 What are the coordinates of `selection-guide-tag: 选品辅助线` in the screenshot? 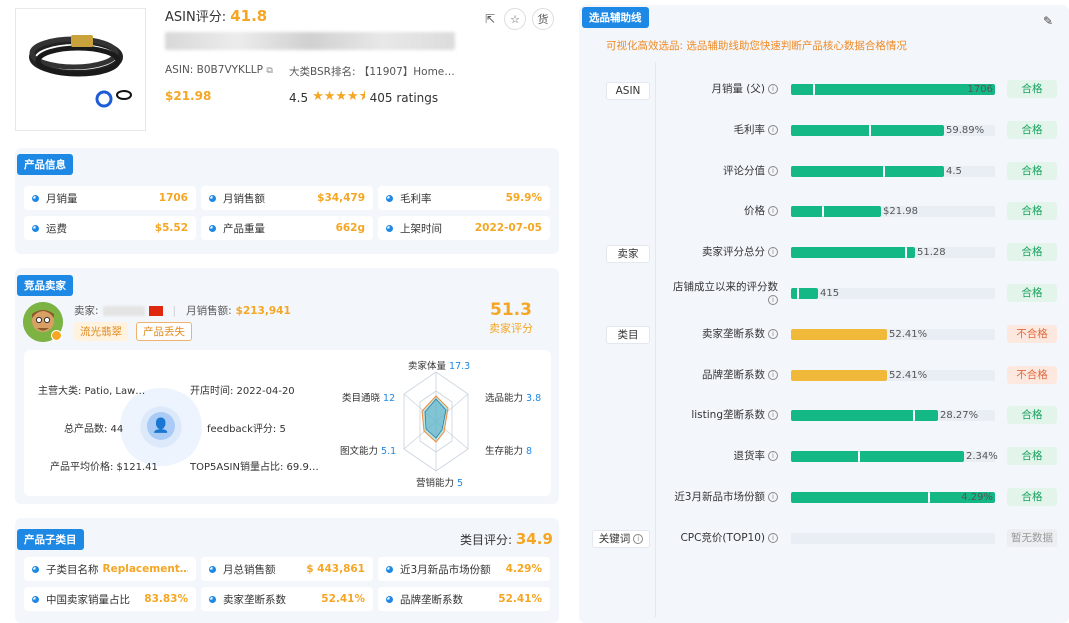 It's located at (615, 17).